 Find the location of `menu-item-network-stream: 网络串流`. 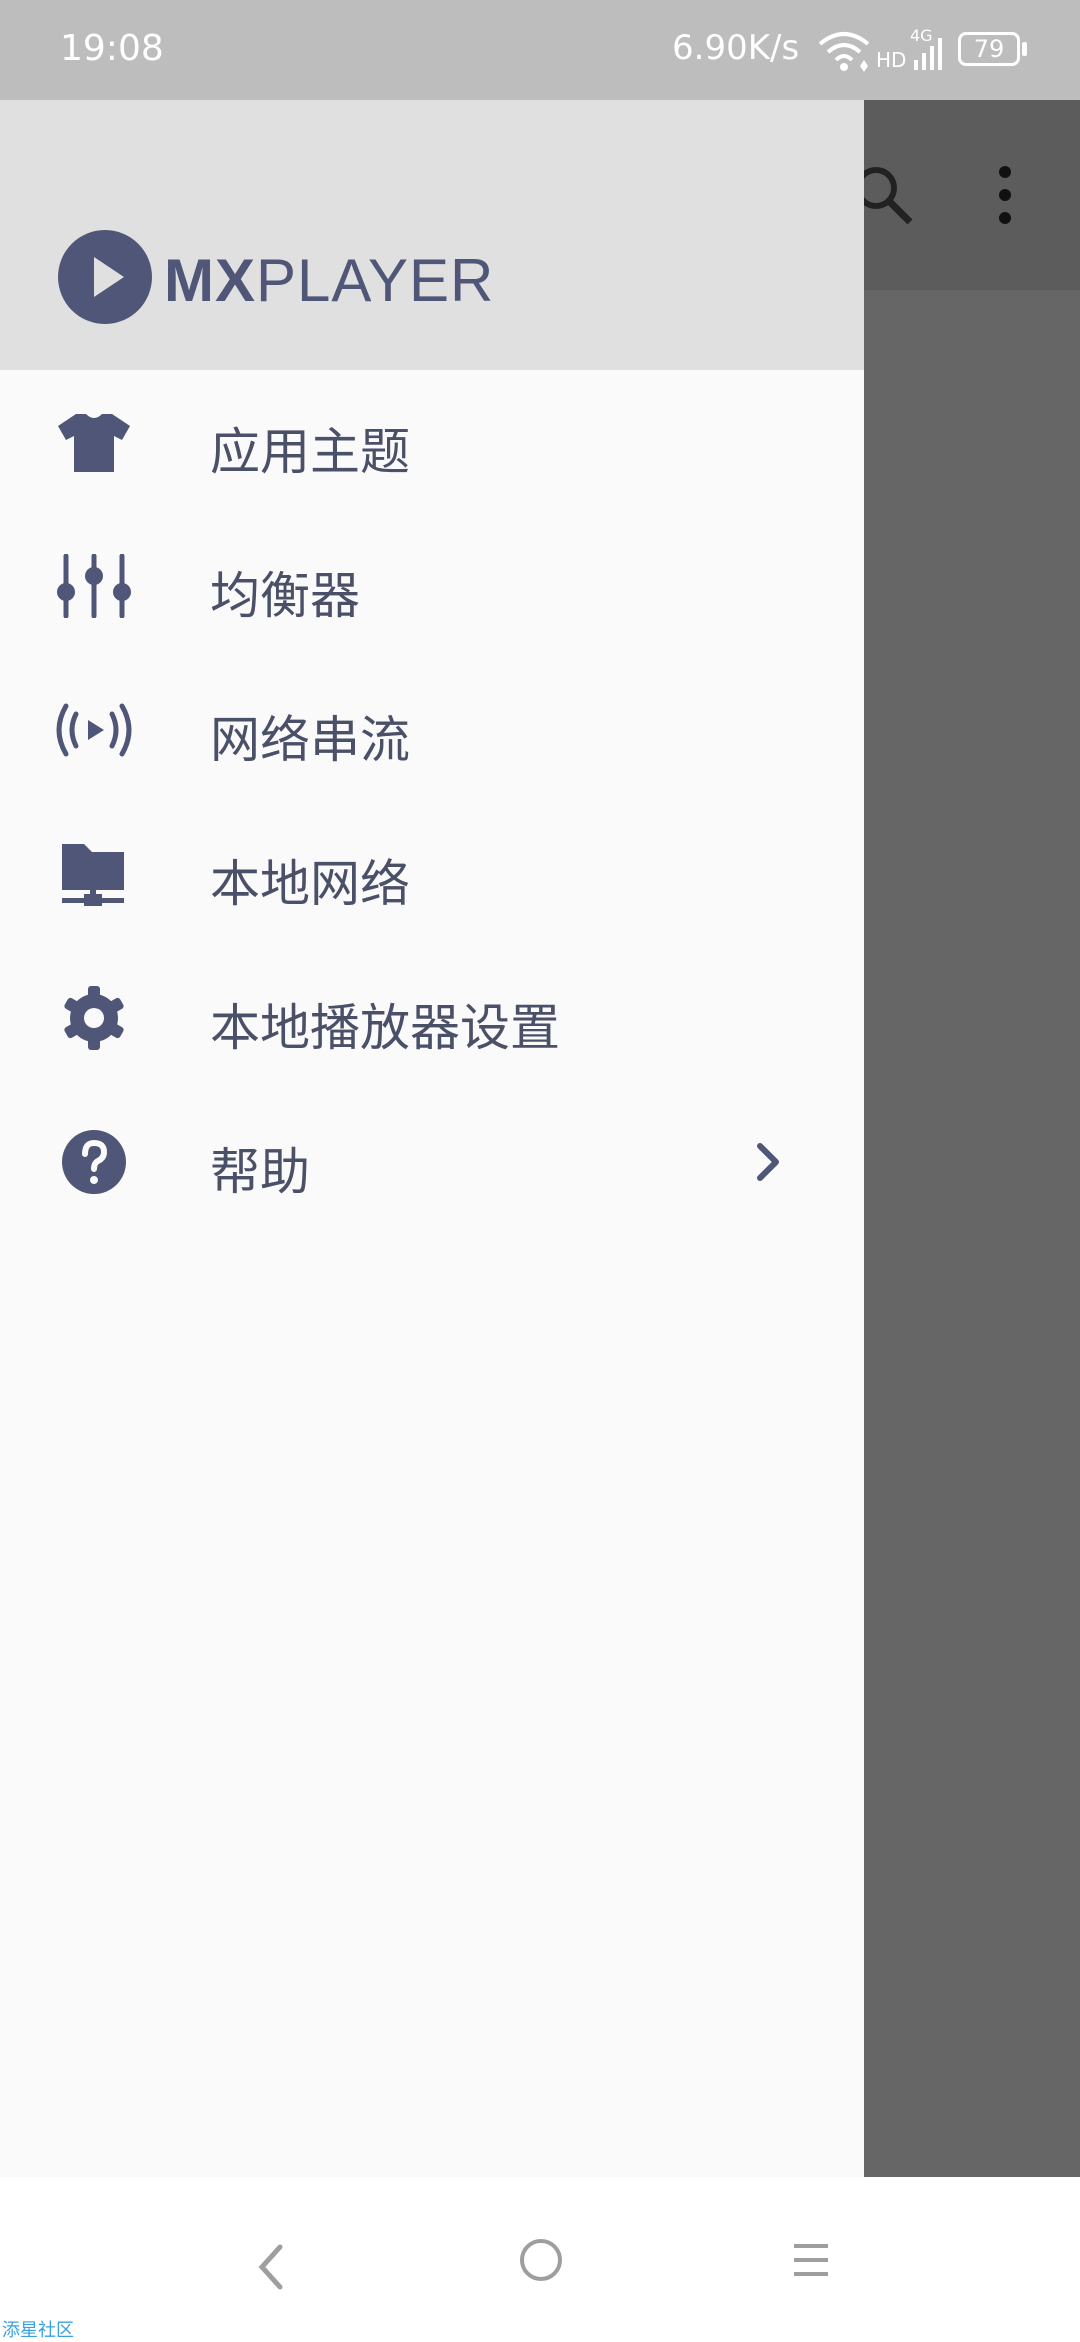

menu-item-network-stream: 网络串流 is located at coordinates (432, 730).